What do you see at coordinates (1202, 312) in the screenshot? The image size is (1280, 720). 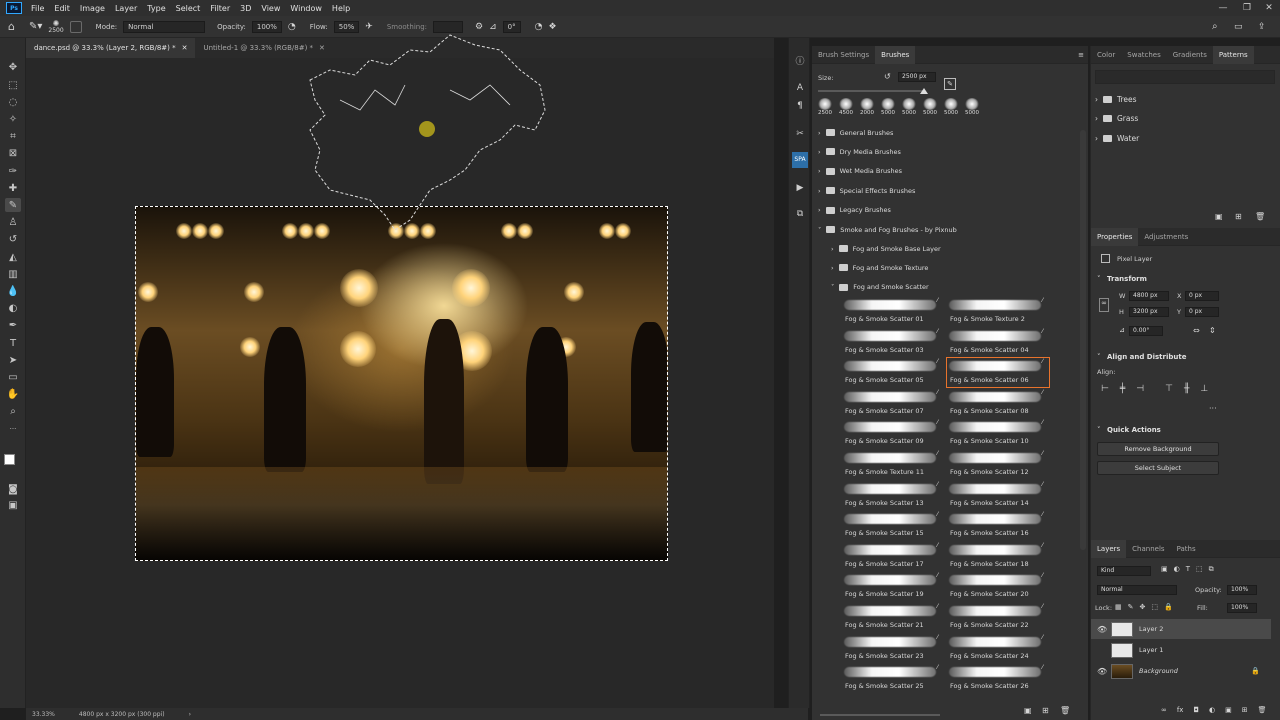 I see `y-input: 0 px` at bounding box center [1202, 312].